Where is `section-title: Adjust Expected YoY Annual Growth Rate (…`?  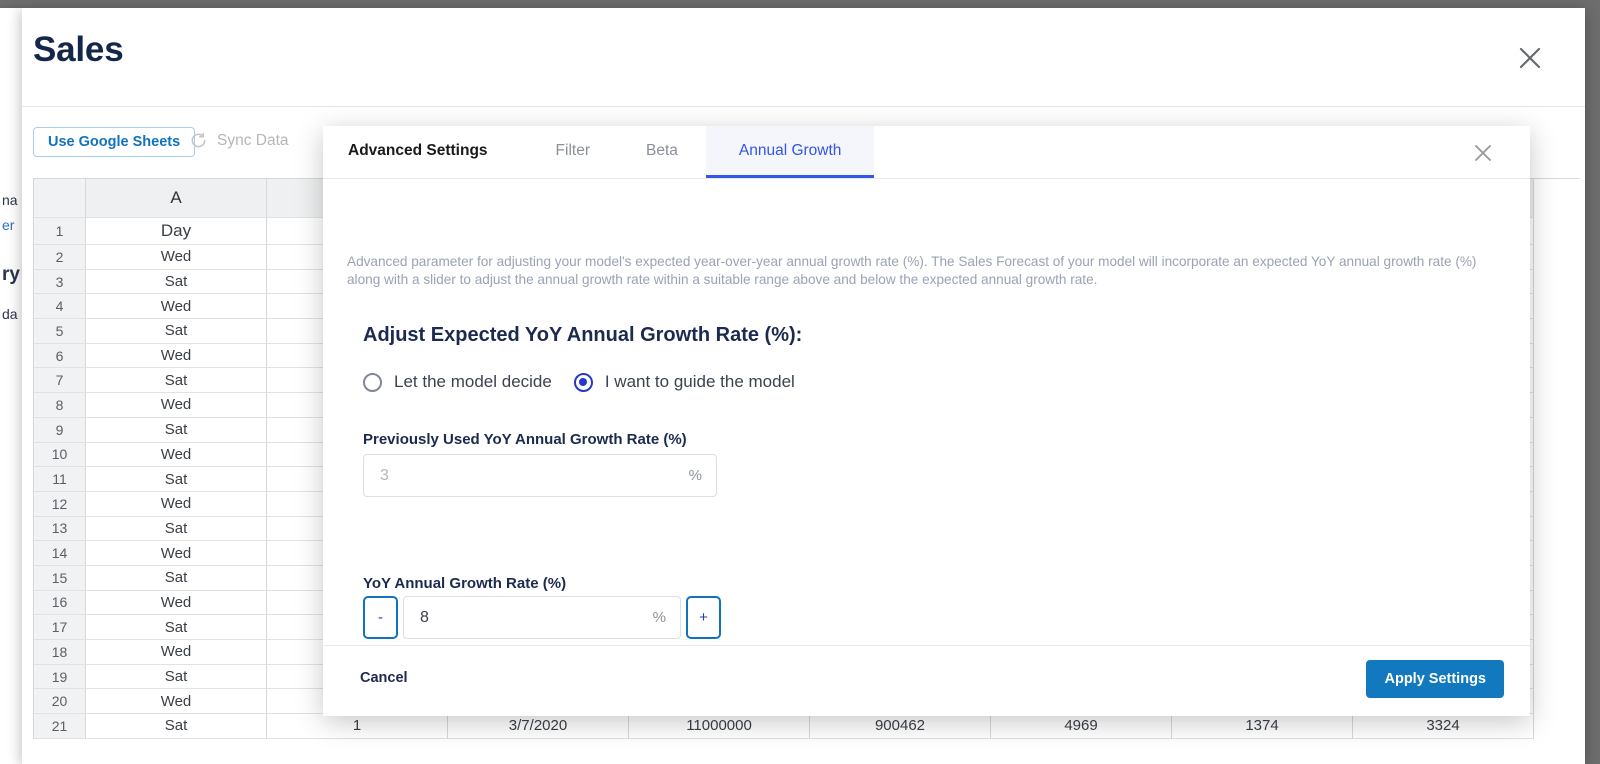 section-title: Adjust Expected YoY Annual Growth Rate (… is located at coordinates (583, 335).